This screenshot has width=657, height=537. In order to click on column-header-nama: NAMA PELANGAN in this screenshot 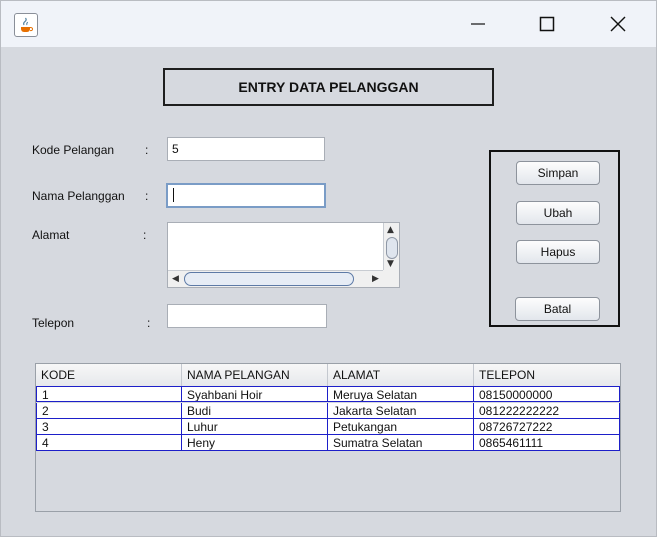, I will do `click(255, 375)`.